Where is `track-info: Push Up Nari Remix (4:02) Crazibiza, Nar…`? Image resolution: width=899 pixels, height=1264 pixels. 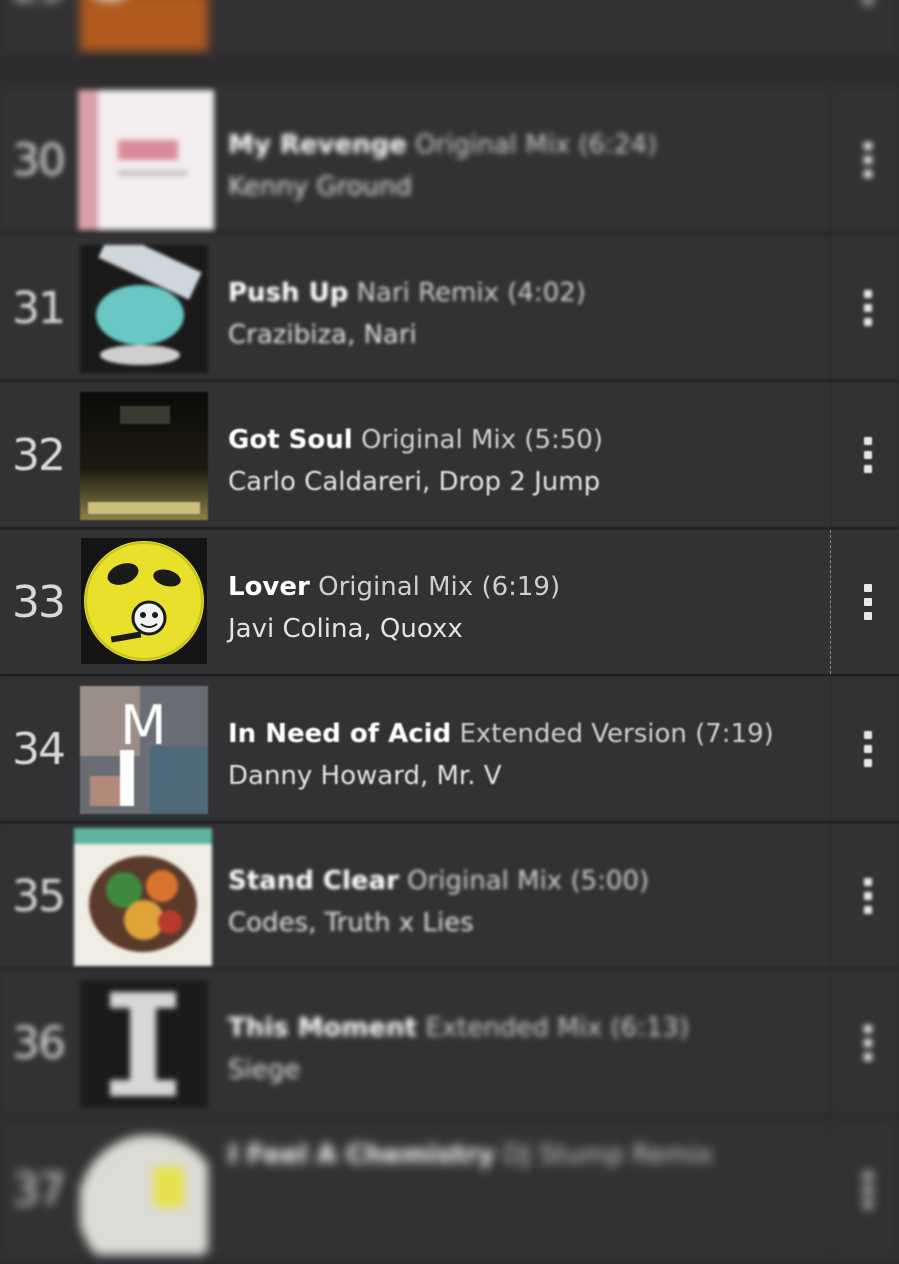
track-info: Push Up Nari Remix (4:02) Crazibiza, Nar… is located at coordinates (523, 314).